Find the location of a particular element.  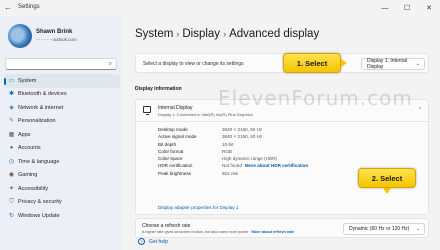

spec-value: 10-bit is located at coordinates (228, 144).